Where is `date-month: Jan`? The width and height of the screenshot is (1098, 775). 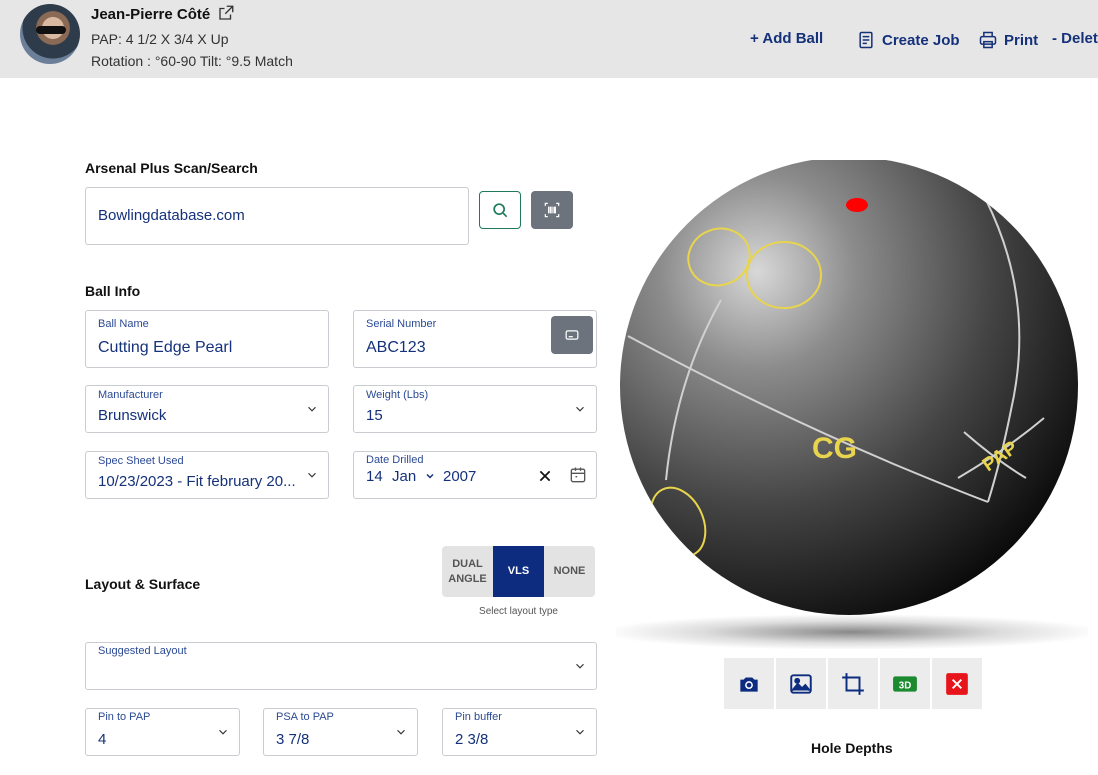 date-month: Jan is located at coordinates (404, 476).